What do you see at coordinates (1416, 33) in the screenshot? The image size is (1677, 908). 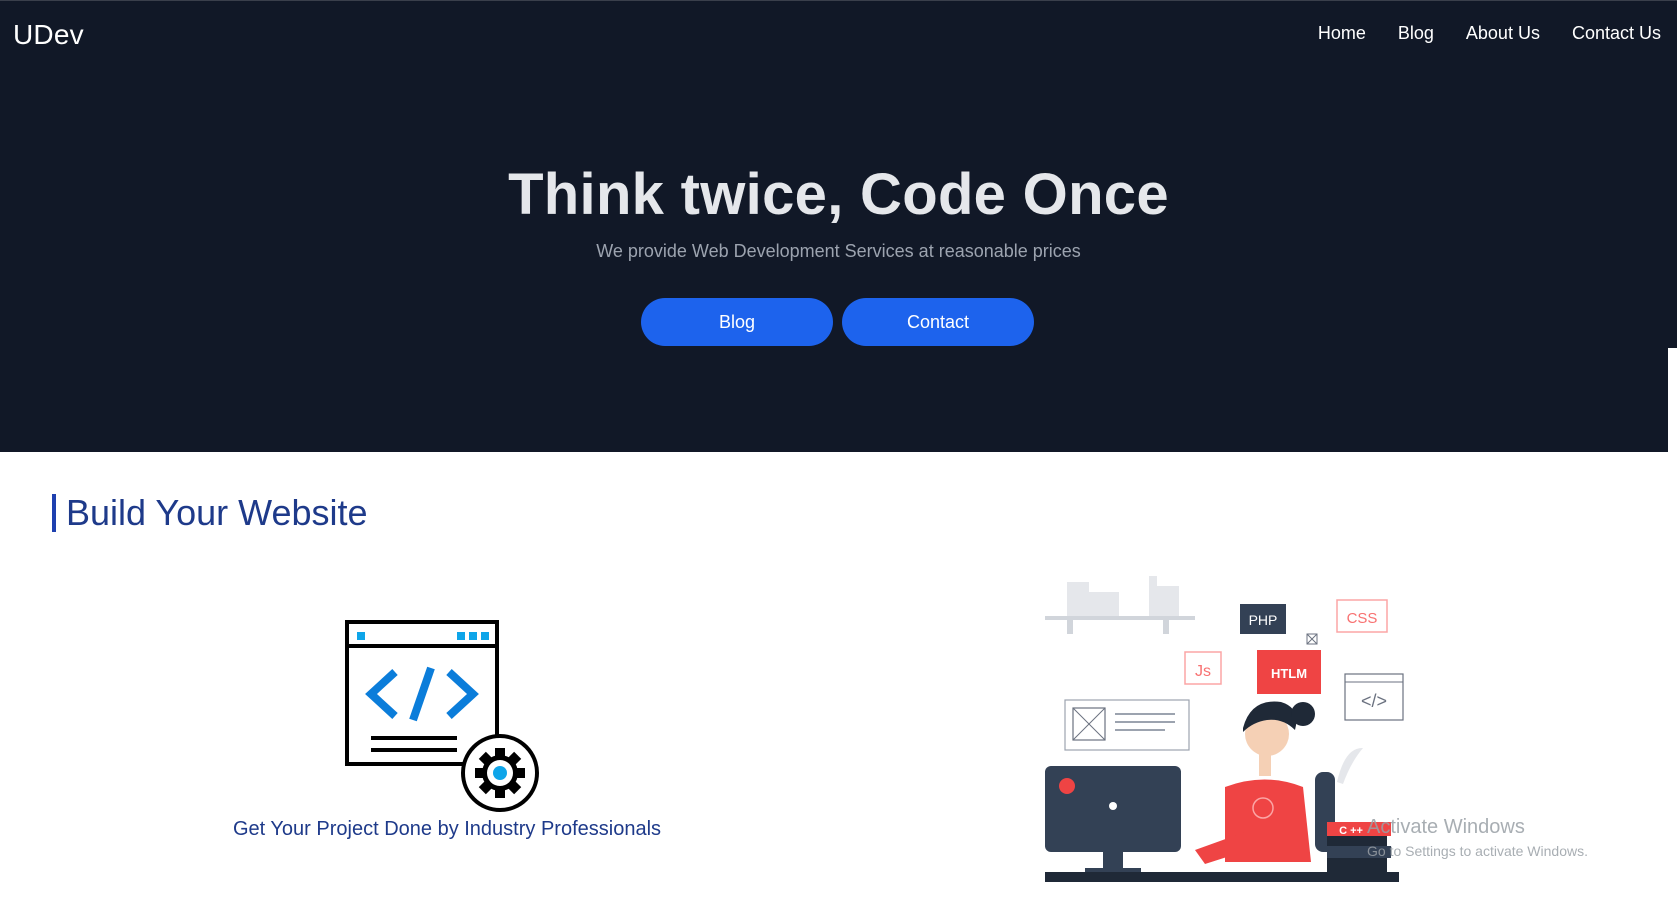 I see `nav-blog-link: Blog` at bounding box center [1416, 33].